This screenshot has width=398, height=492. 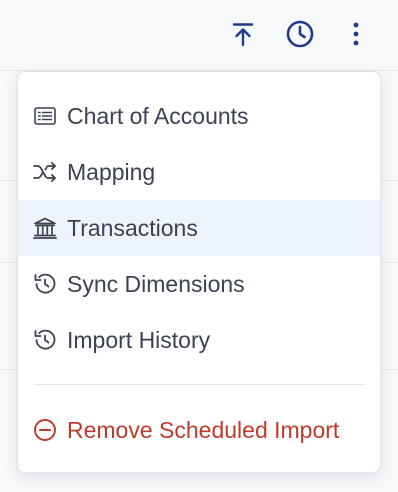 What do you see at coordinates (199, 228) in the screenshot?
I see `menu-item-transactions: Transactions` at bounding box center [199, 228].